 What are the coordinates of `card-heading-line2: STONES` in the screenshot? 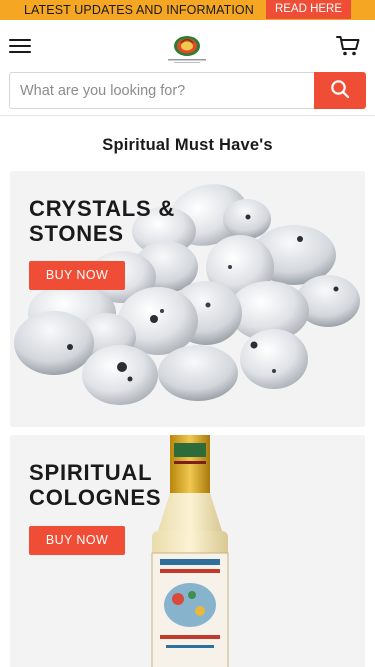 It's located at (76, 233).